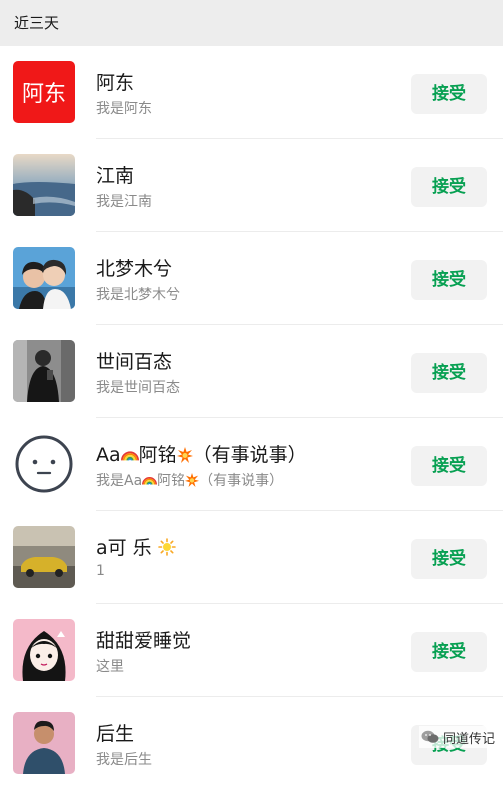 Image resolution: width=503 pixels, height=790 pixels. What do you see at coordinates (251, 650) in the screenshot?
I see `friend-request-item: 甜甜爱睡觉 这里 接受` at bounding box center [251, 650].